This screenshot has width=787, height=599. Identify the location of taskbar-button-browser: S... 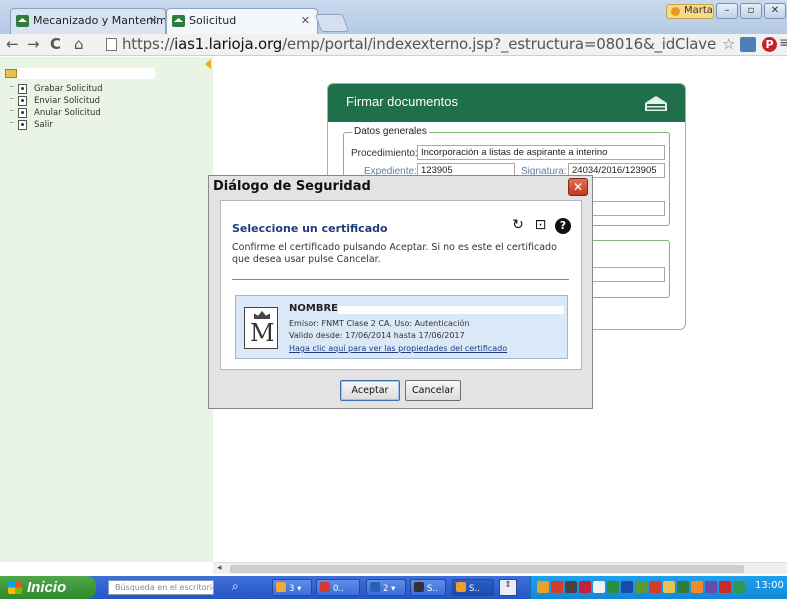
(473, 587).